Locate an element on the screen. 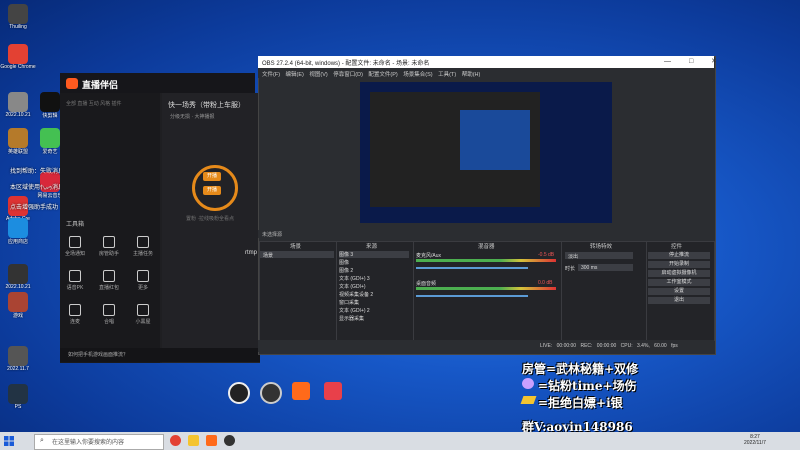 The width and height of the screenshot is (800, 450). toolbox-item: 更多 is located at coordinates (143, 280).